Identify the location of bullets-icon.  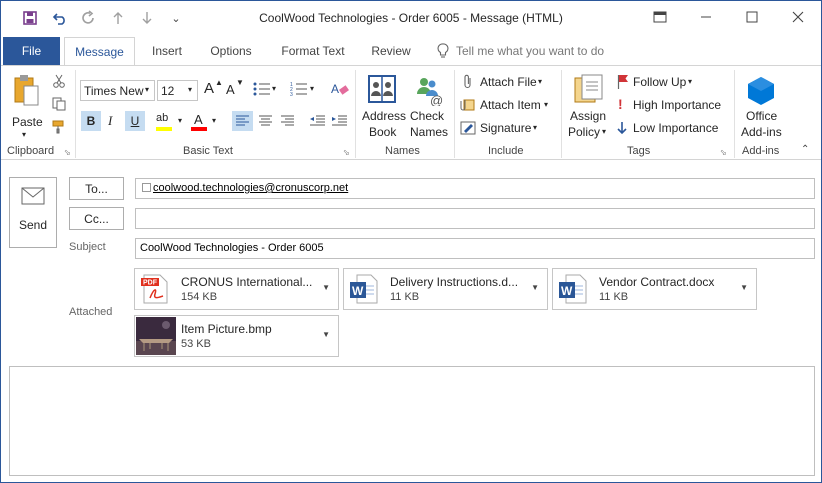
(262, 90).